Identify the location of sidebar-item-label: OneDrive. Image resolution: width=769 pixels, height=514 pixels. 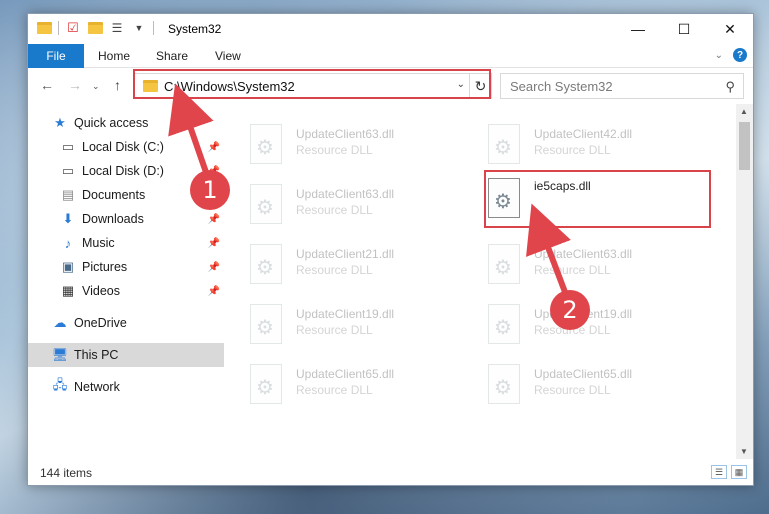
(100, 323).